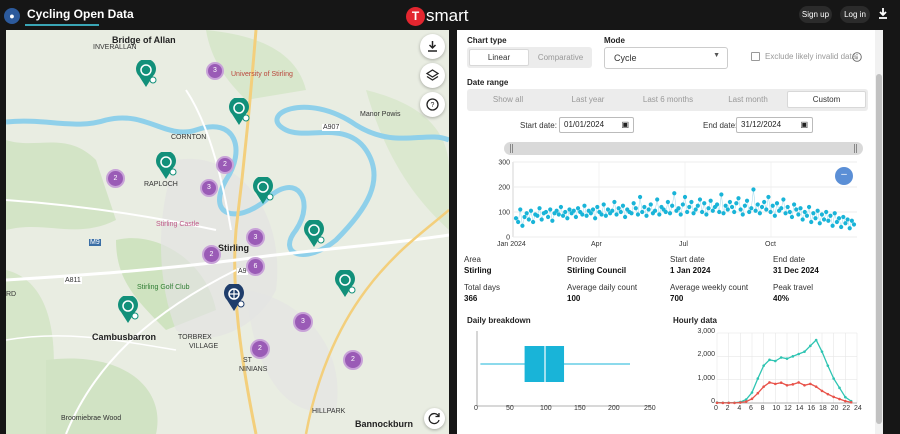 This screenshot has height=434, width=900. What do you see at coordinates (384, 424) in the screenshot?
I see `map-label-bannockburn: Bannockburn` at bounding box center [384, 424].